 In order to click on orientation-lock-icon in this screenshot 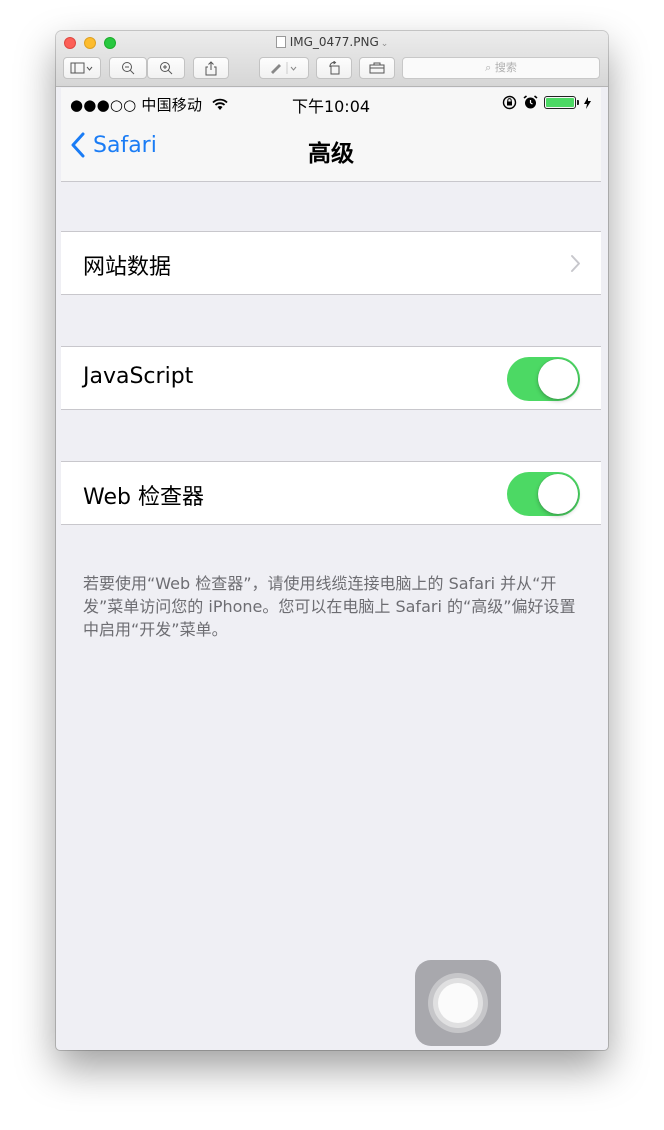, I will do `click(509, 102)`.